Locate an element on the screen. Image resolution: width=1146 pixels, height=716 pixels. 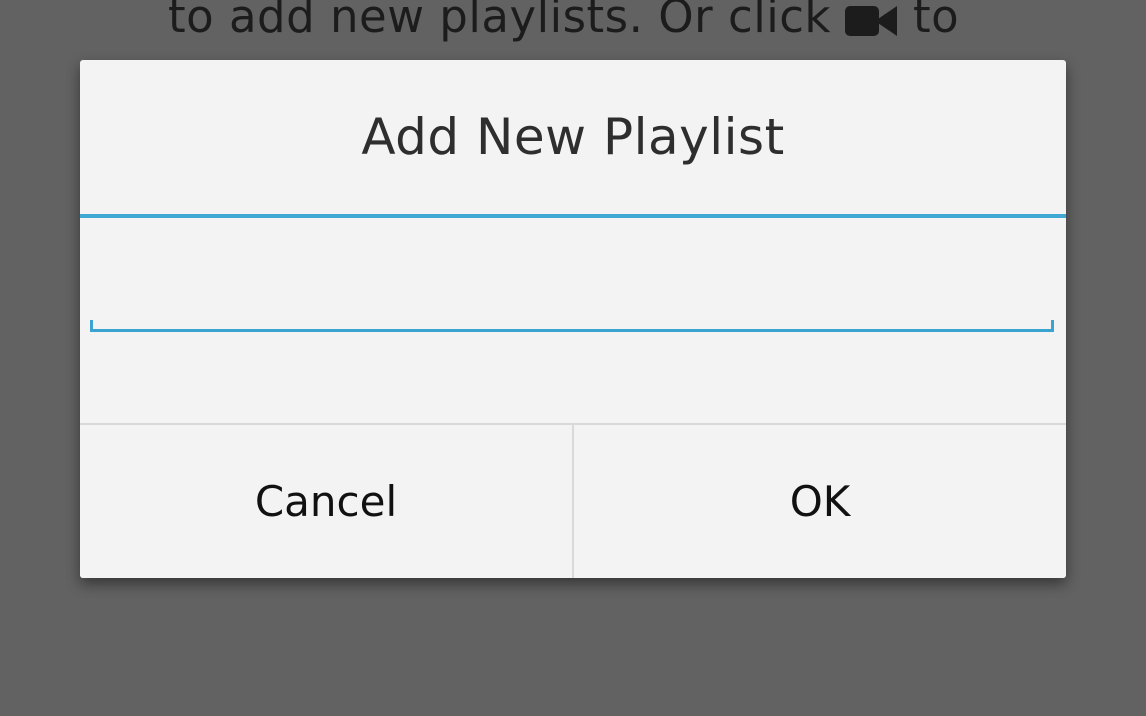
dialog-title: Add New Playlist is located at coordinates (573, 137).